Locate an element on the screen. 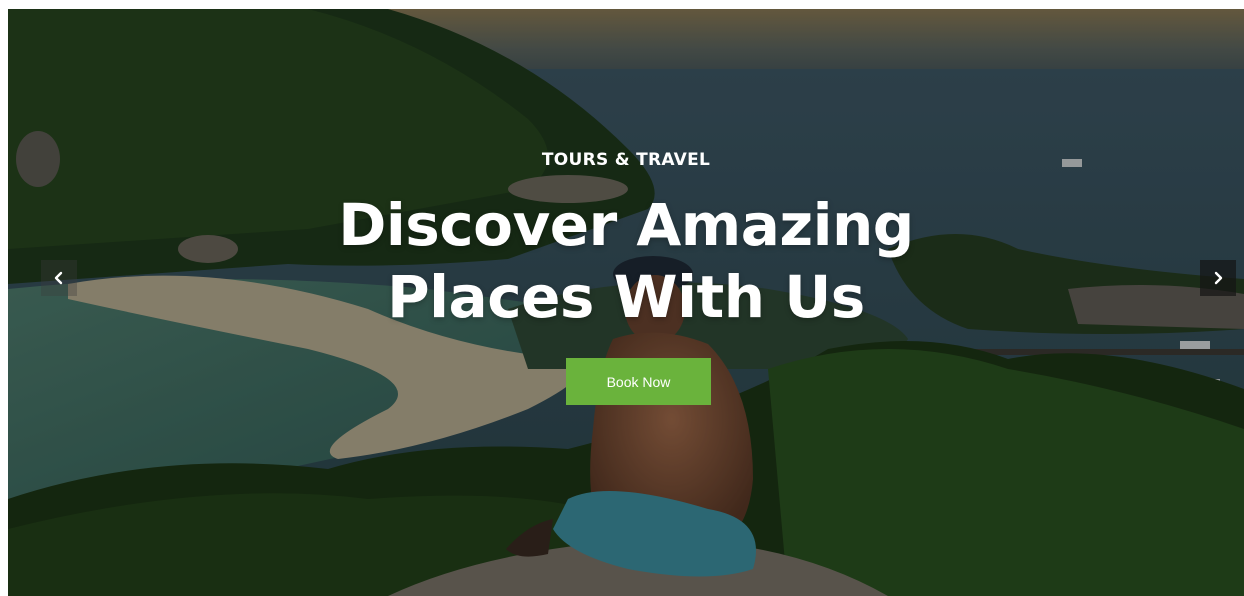  chevron-left-icon is located at coordinates (58, 278).